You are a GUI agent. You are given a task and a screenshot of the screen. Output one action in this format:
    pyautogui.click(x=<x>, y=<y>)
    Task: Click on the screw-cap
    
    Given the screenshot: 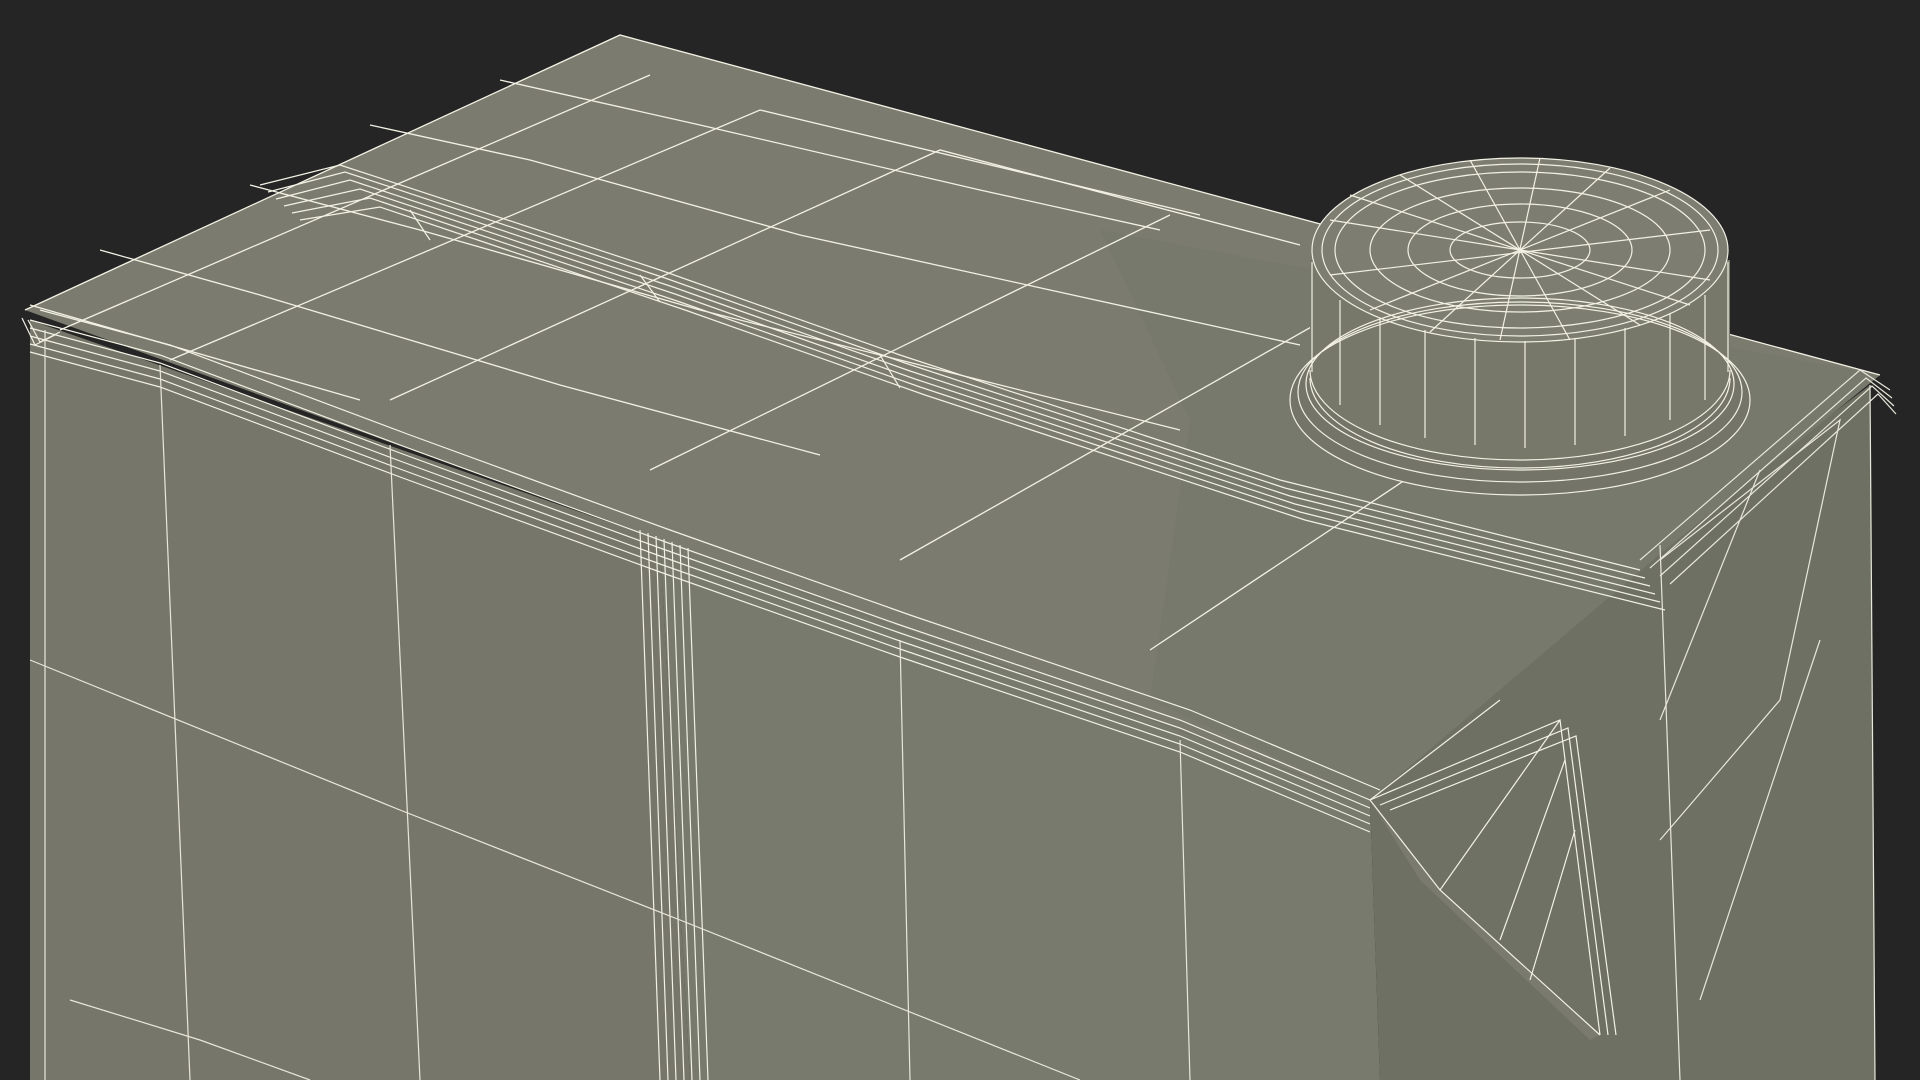 What is the action you would take?
    pyautogui.click(x=1520, y=326)
    